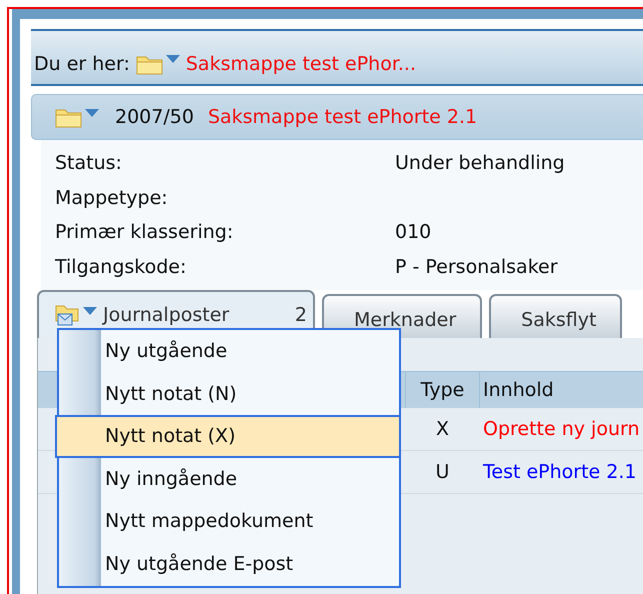 Image resolution: width=643 pixels, height=594 pixels. What do you see at coordinates (413, 232) in the screenshot?
I see `field-value: 010` at bounding box center [413, 232].